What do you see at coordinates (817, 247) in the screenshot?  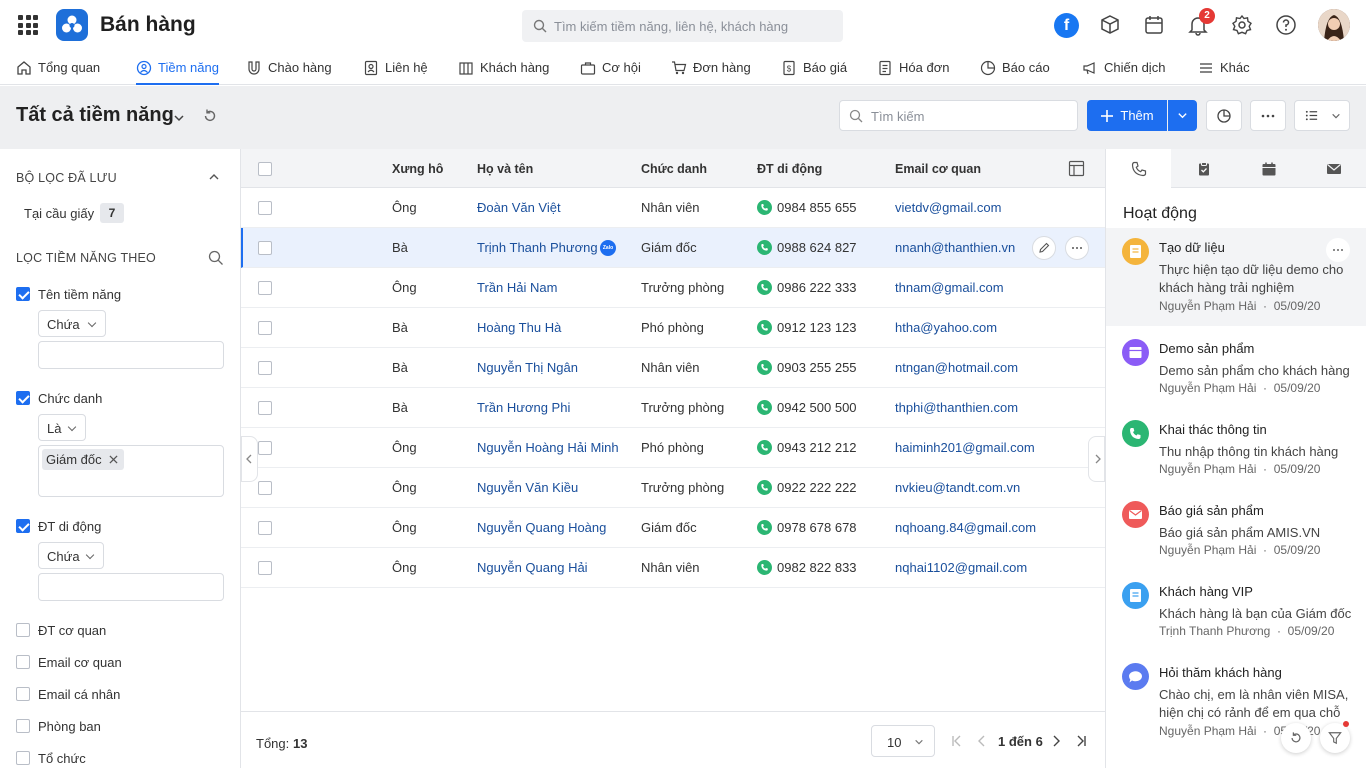 I see `cell-mobile: 0988 624 827` at bounding box center [817, 247].